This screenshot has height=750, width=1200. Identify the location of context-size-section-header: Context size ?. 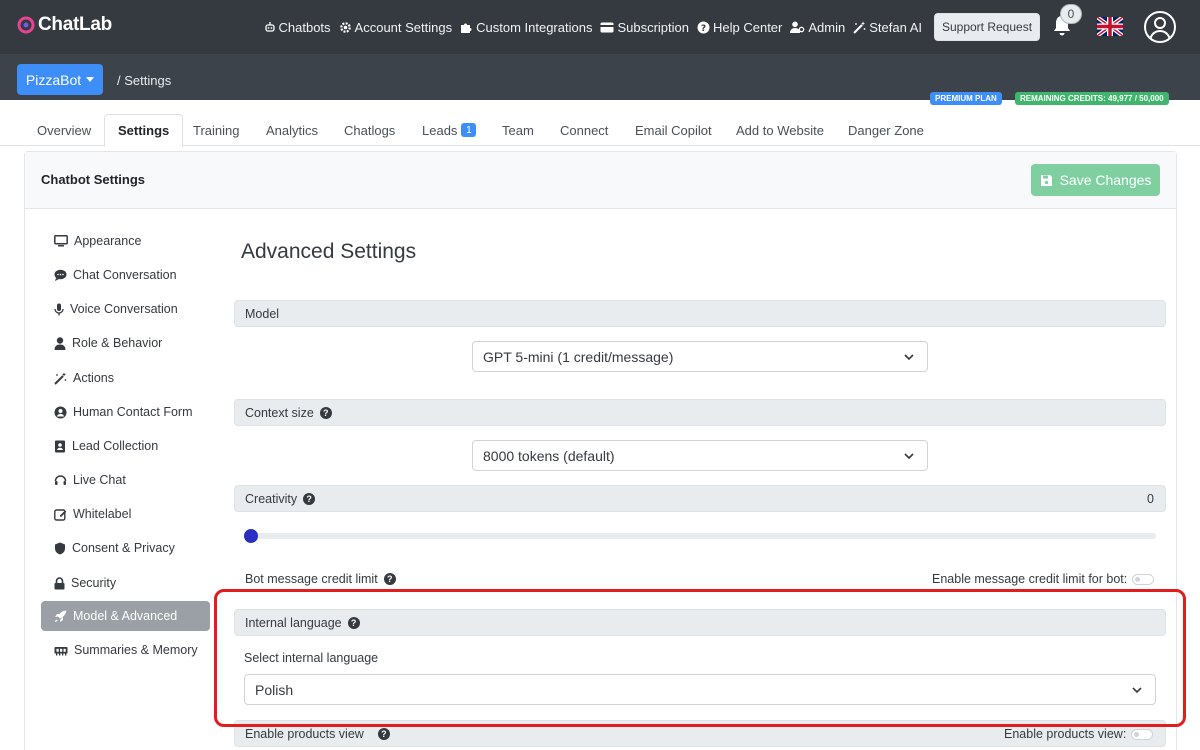
(700, 412).